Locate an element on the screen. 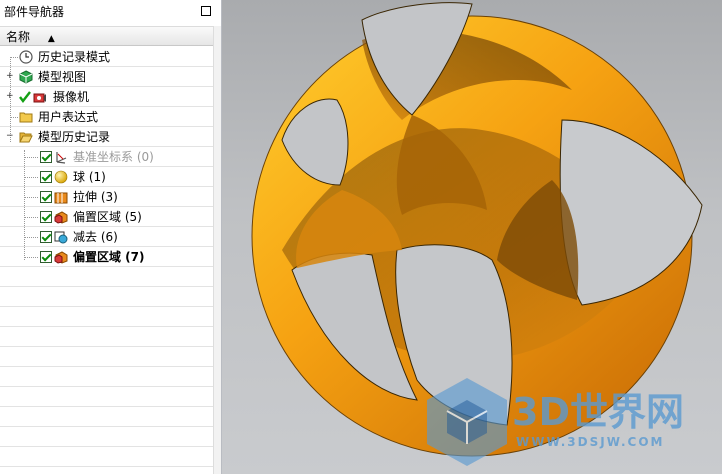 The height and width of the screenshot is (474, 722). tree-item-extrude: 拉伸 (3) is located at coordinates (106, 197).